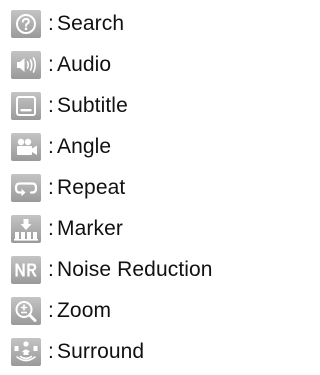 This screenshot has width=320, height=375. I want to click on legend-label-zoom: Zoom, so click(84, 310).